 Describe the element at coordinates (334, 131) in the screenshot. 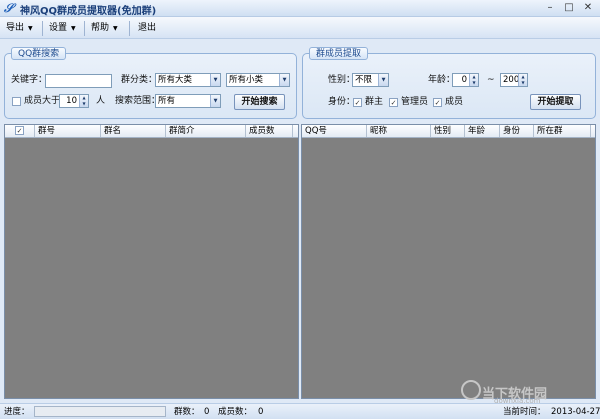

I see `column-qq-number: QQ号` at that location.